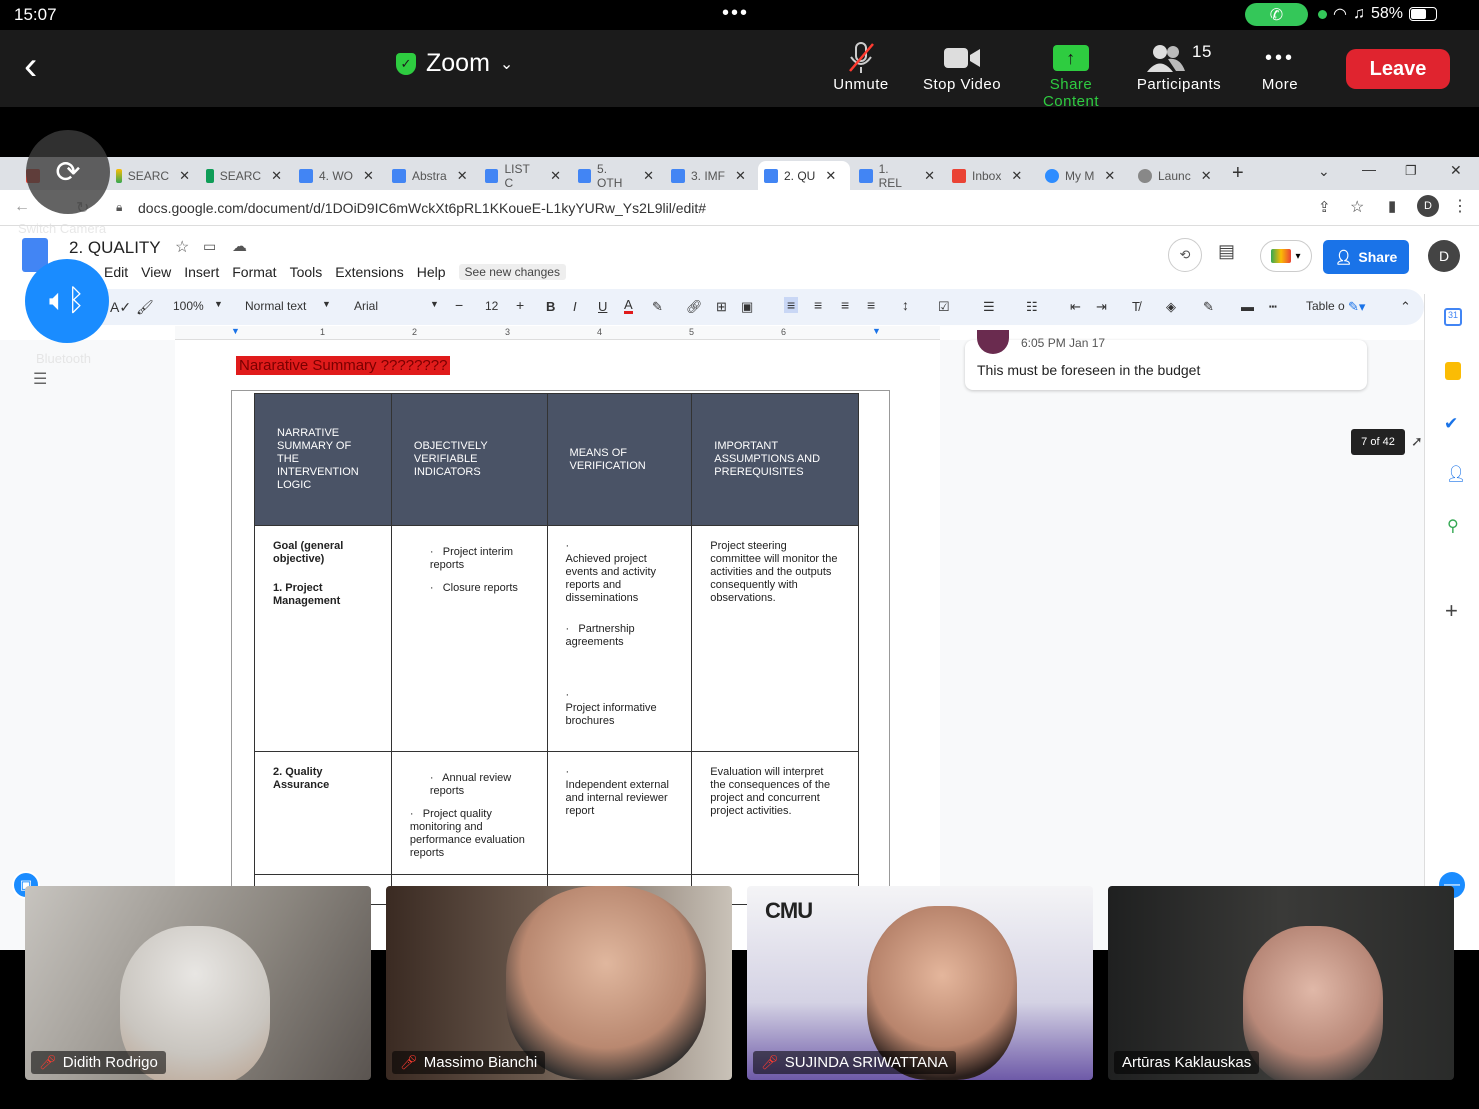 Image resolution: width=1479 pixels, height=1109 pixels. I want to click on share-page-icon: ⇪, so click(1324, 207).